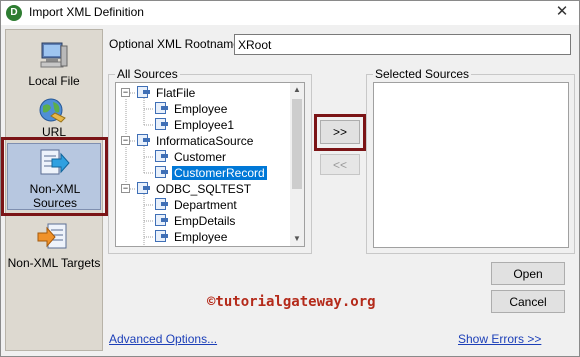 The width and height of the screenshot is (580, 357). What do you see at coordinates (297, 90) in the screenshot?
I see `scroll-up-icon: ▲` at bounding box center [297, 90].